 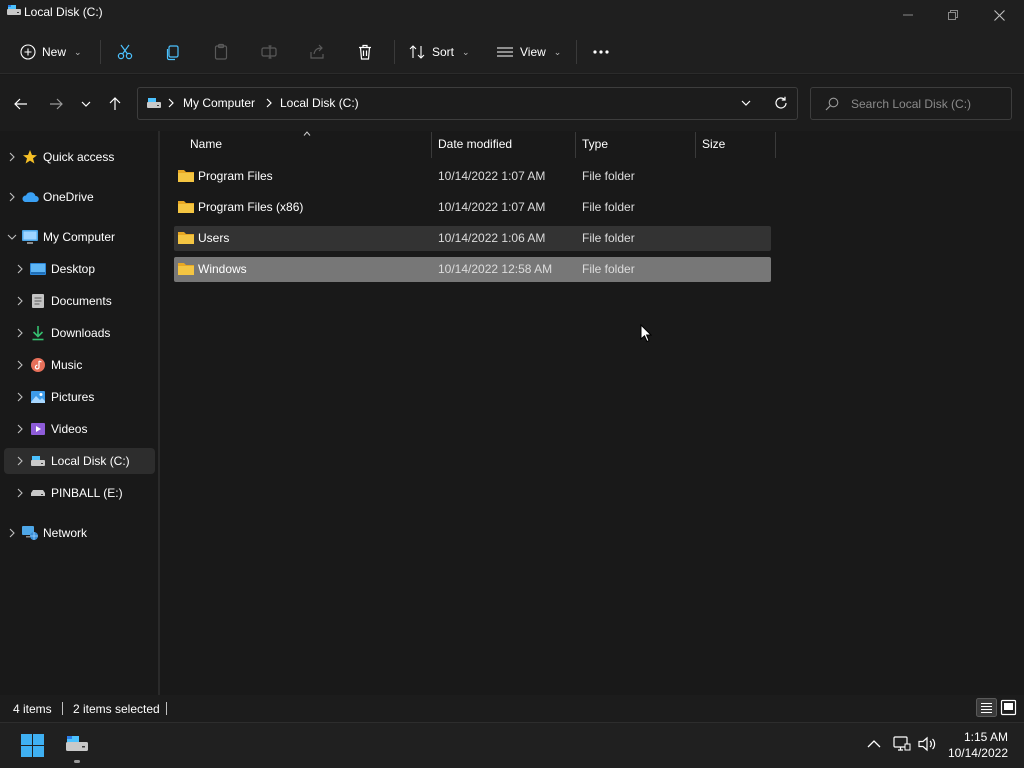 What do you see at coordinates (601, 52) in the screenshot?
I see `more-options-button` at bounding box center [601, 52].